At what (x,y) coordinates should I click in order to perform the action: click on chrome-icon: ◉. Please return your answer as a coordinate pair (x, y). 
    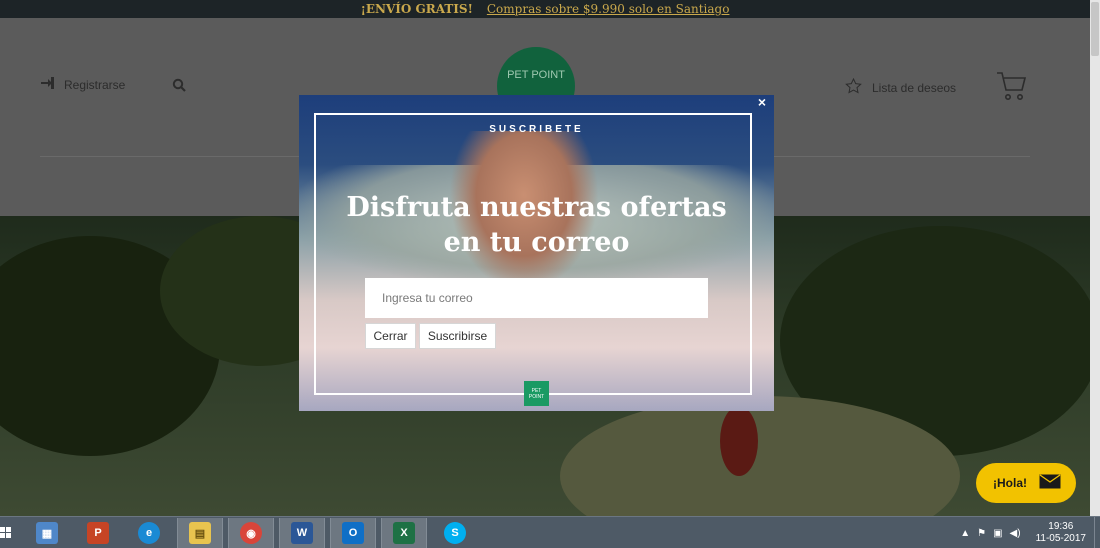
    Looking at the image, I should click on (251, 533).